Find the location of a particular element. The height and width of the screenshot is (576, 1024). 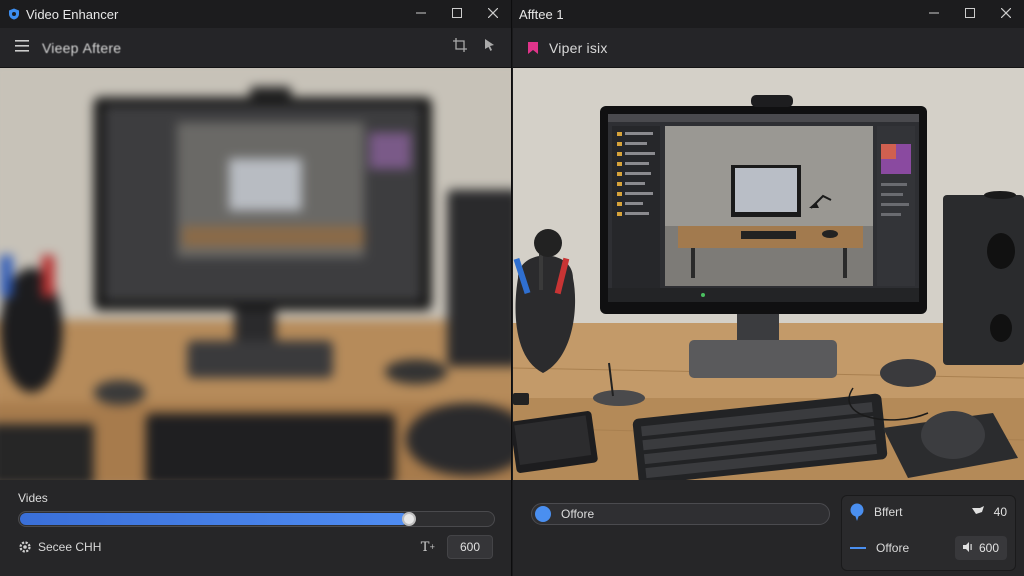

crop-button is located at coordinates (460, 48).